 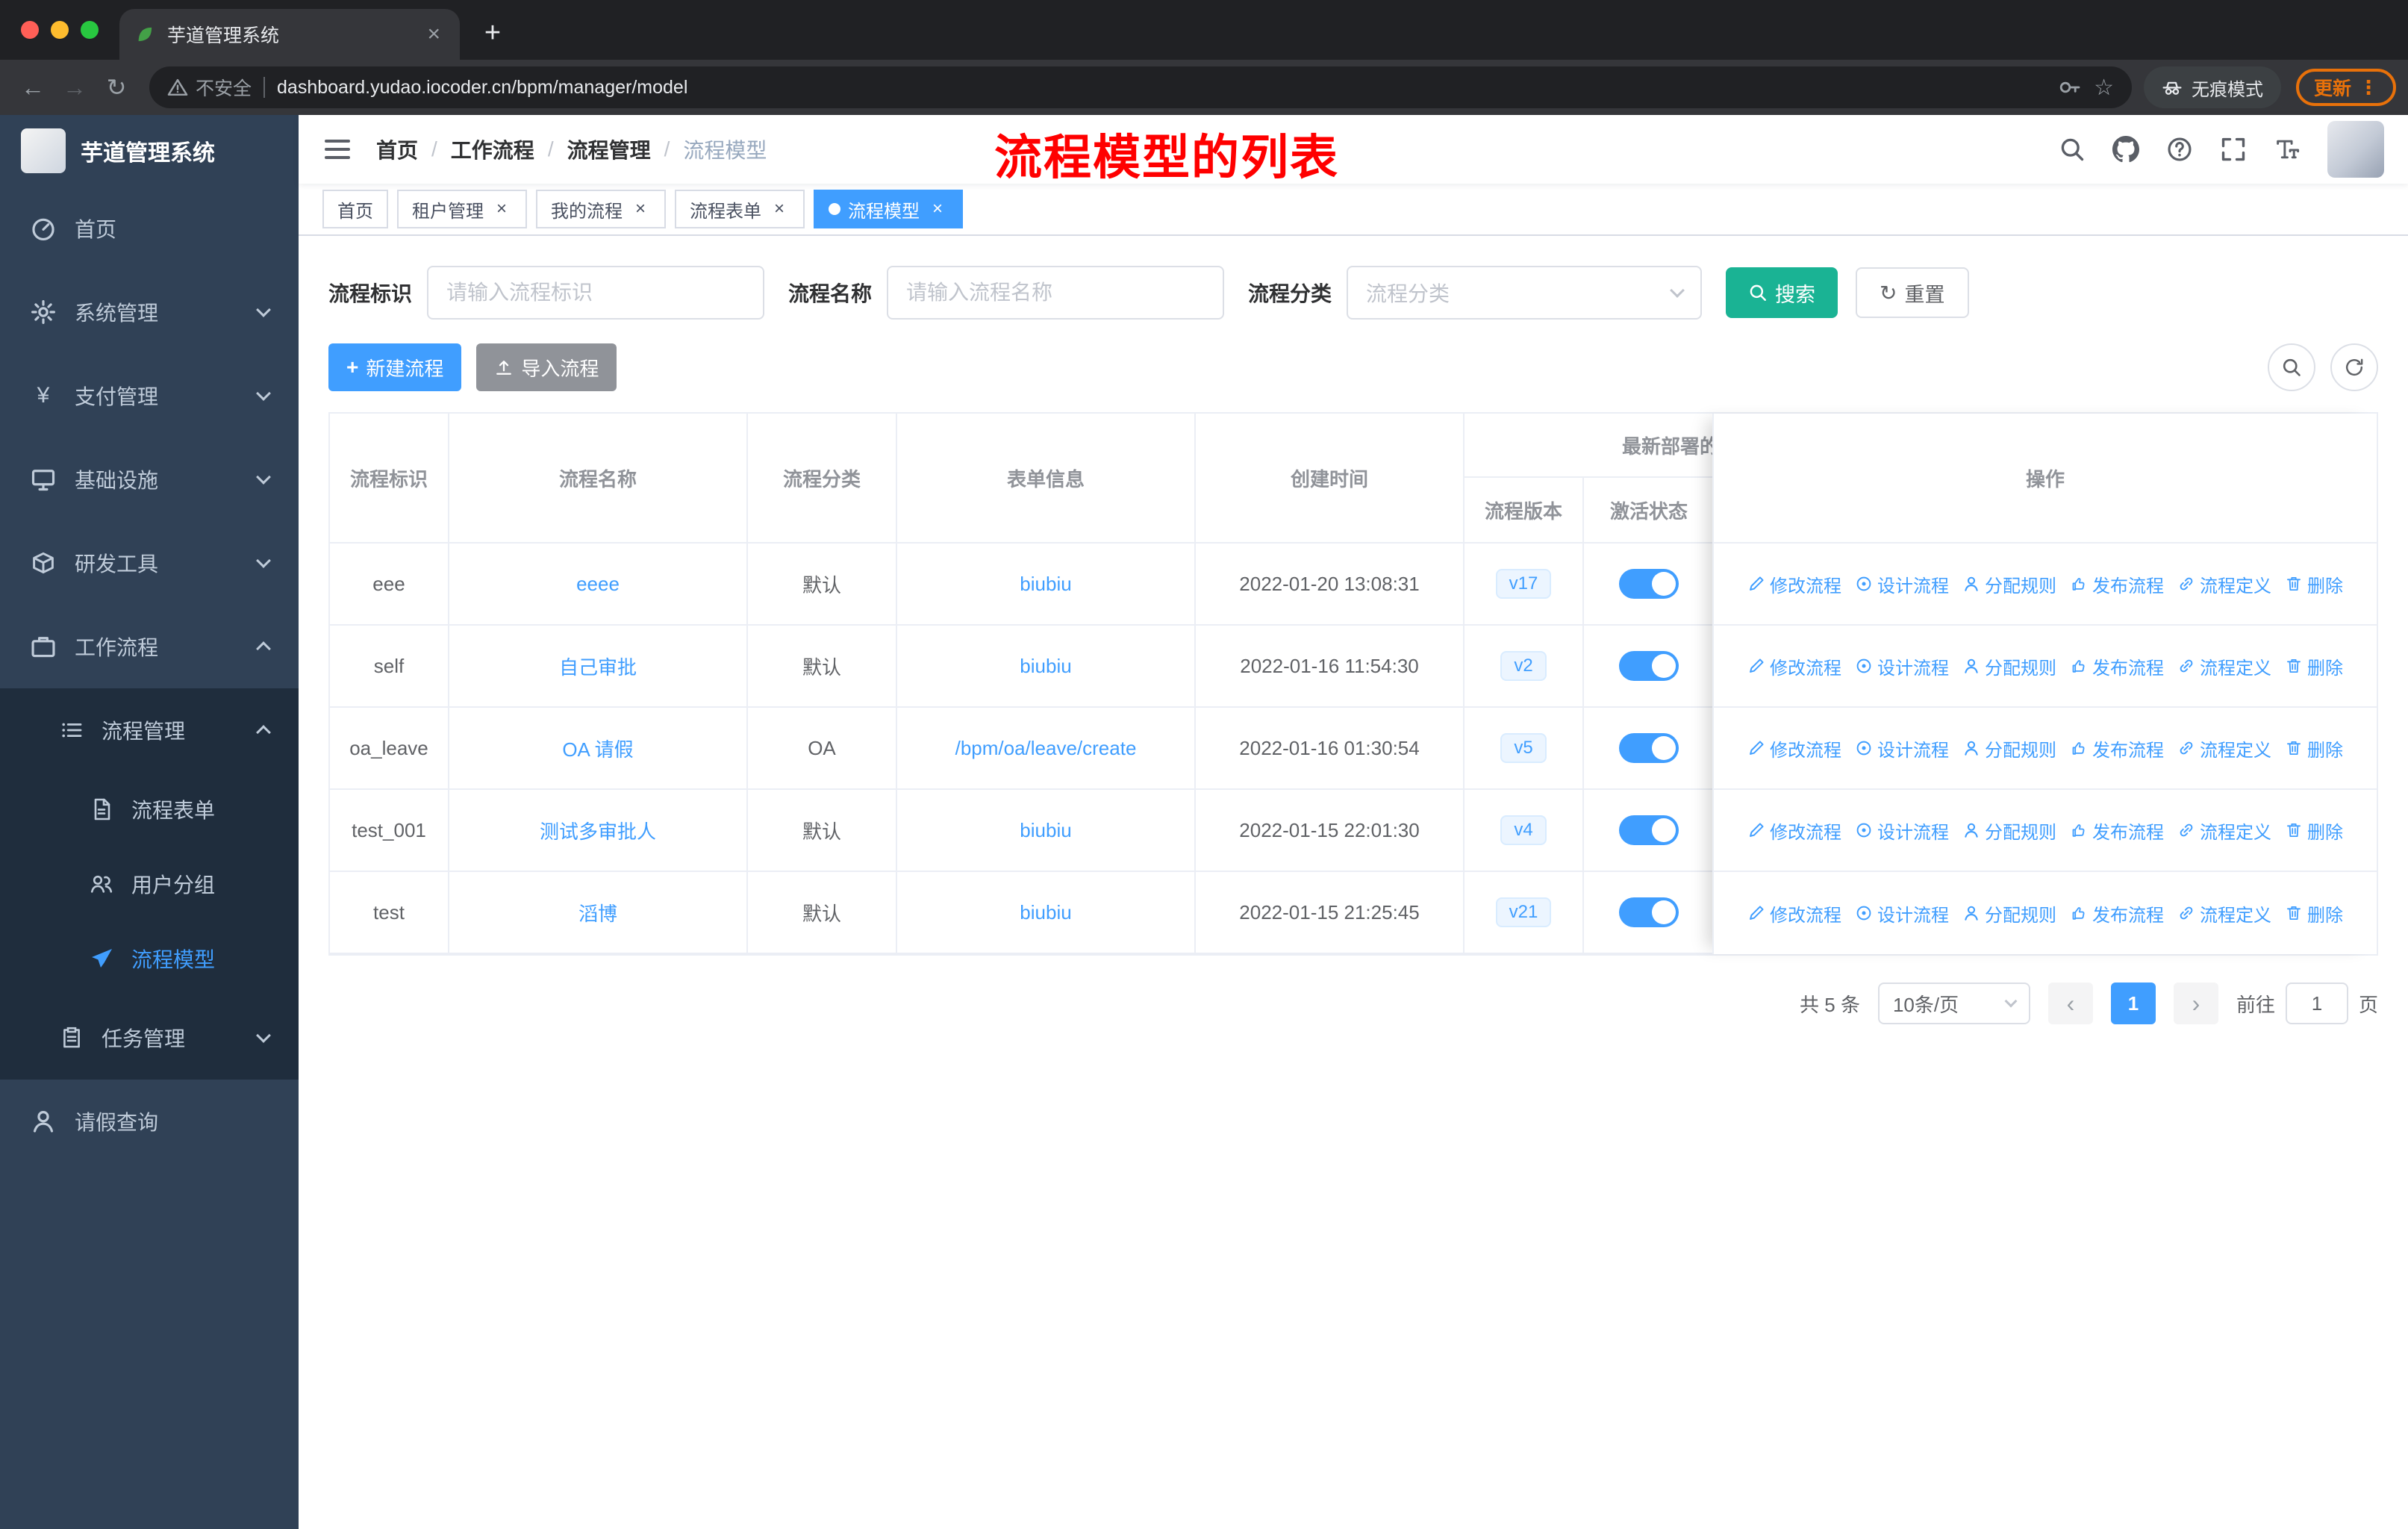 What do you see at coordinates (1525, 293) in the screenshot?
I see `category-select: 流程分类` at bounding box center [1525, 293].